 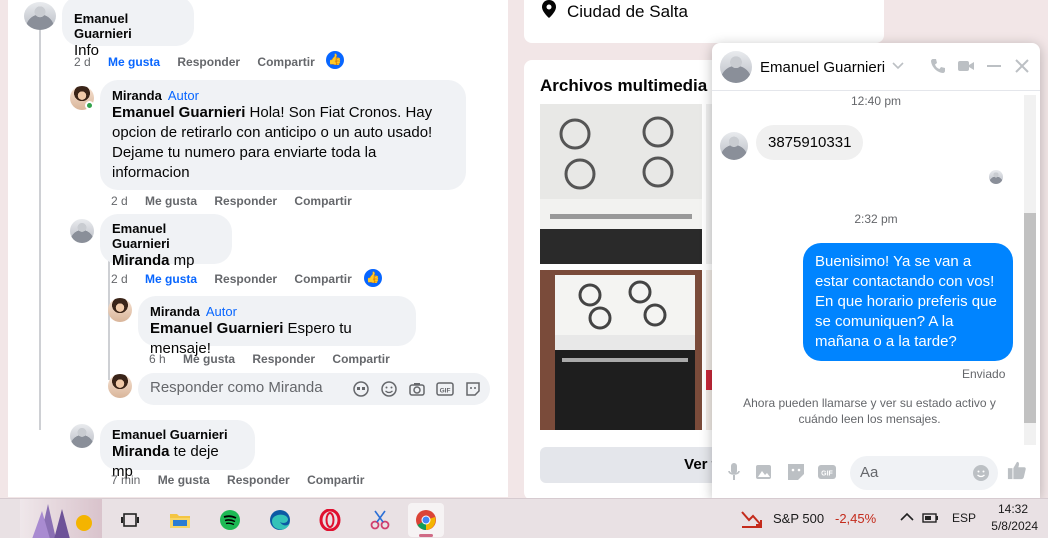 What do you see at coordinates (426, 535) in the screenshot?
I see `active-app-indicator` at bounding box center [426, 535].